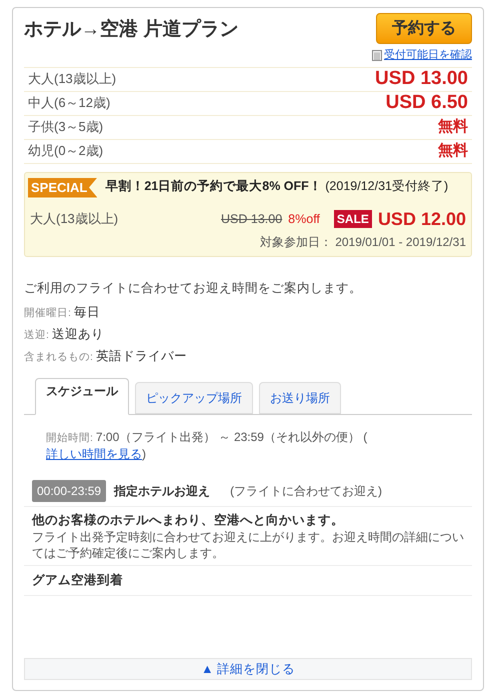 The height and width of the screenshot is (696, 496). I want to click on time-details-link: 詳しい時間を見る, so click(94, 454).